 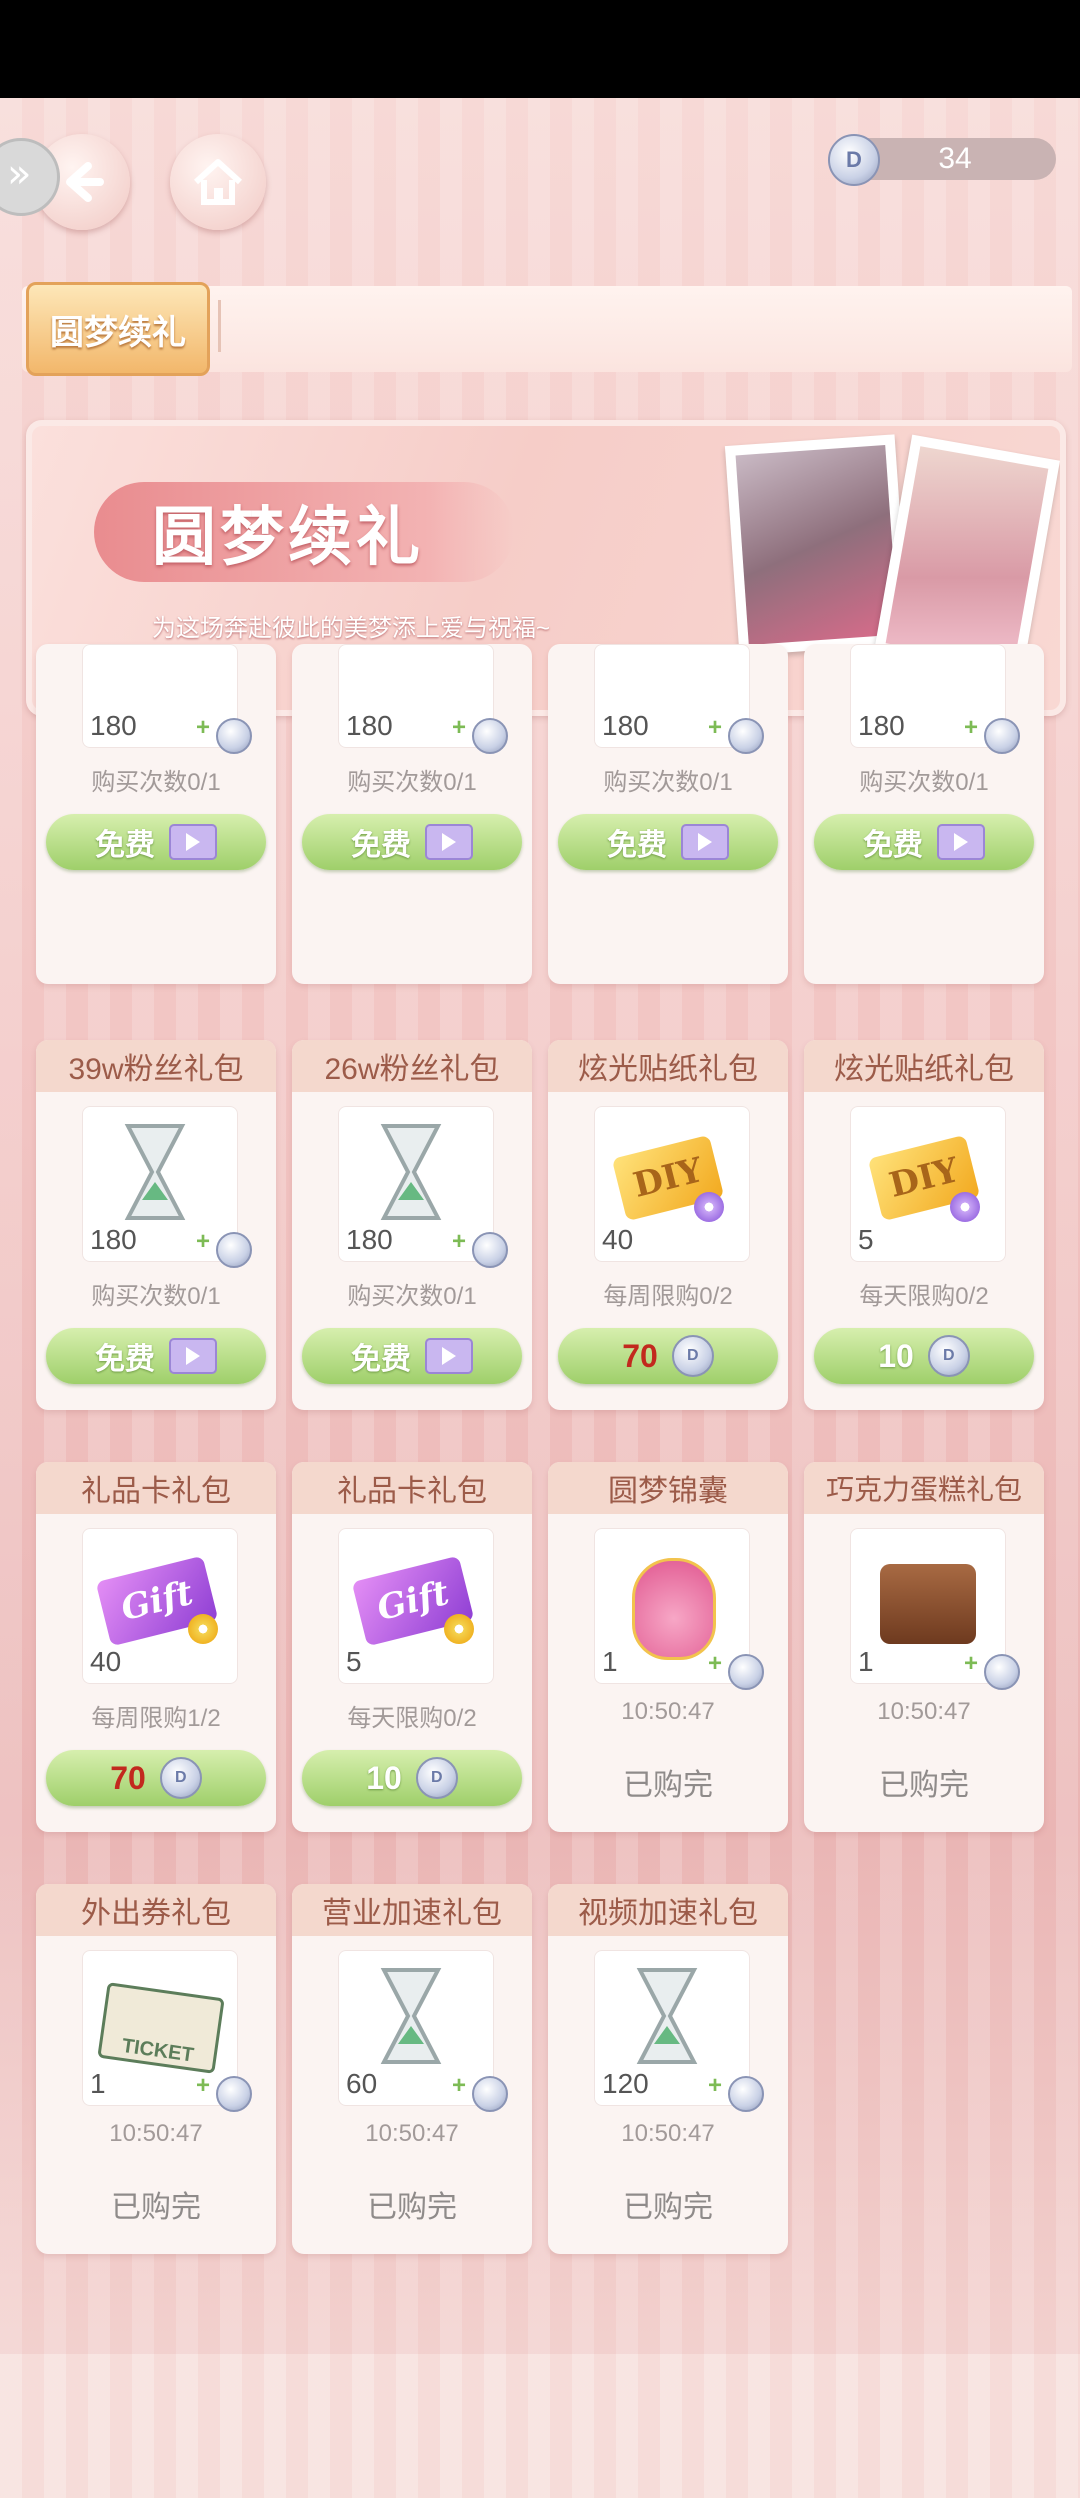 What do you see at coordinates (412, 1488) in the screenshot?
I see `card-title: 礼品卡礼包` at bounding box center [412, 1488].